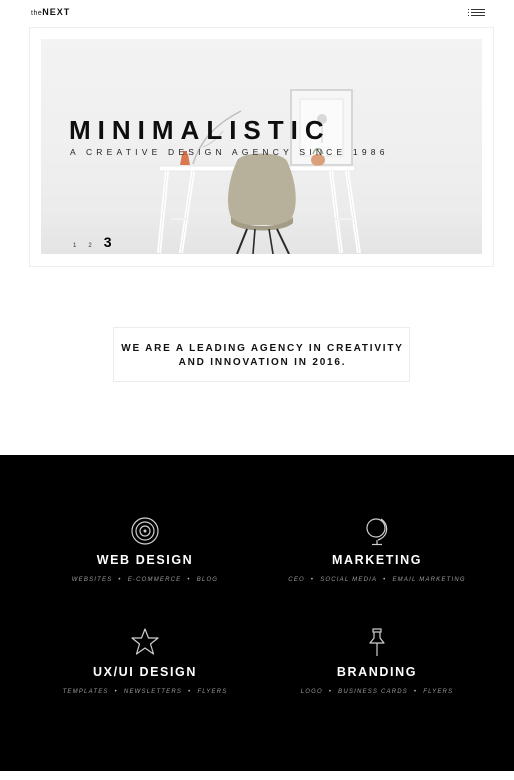 This screenshot has width=514, height=780. I want to click on pushpin-icon, so click(377, 642).